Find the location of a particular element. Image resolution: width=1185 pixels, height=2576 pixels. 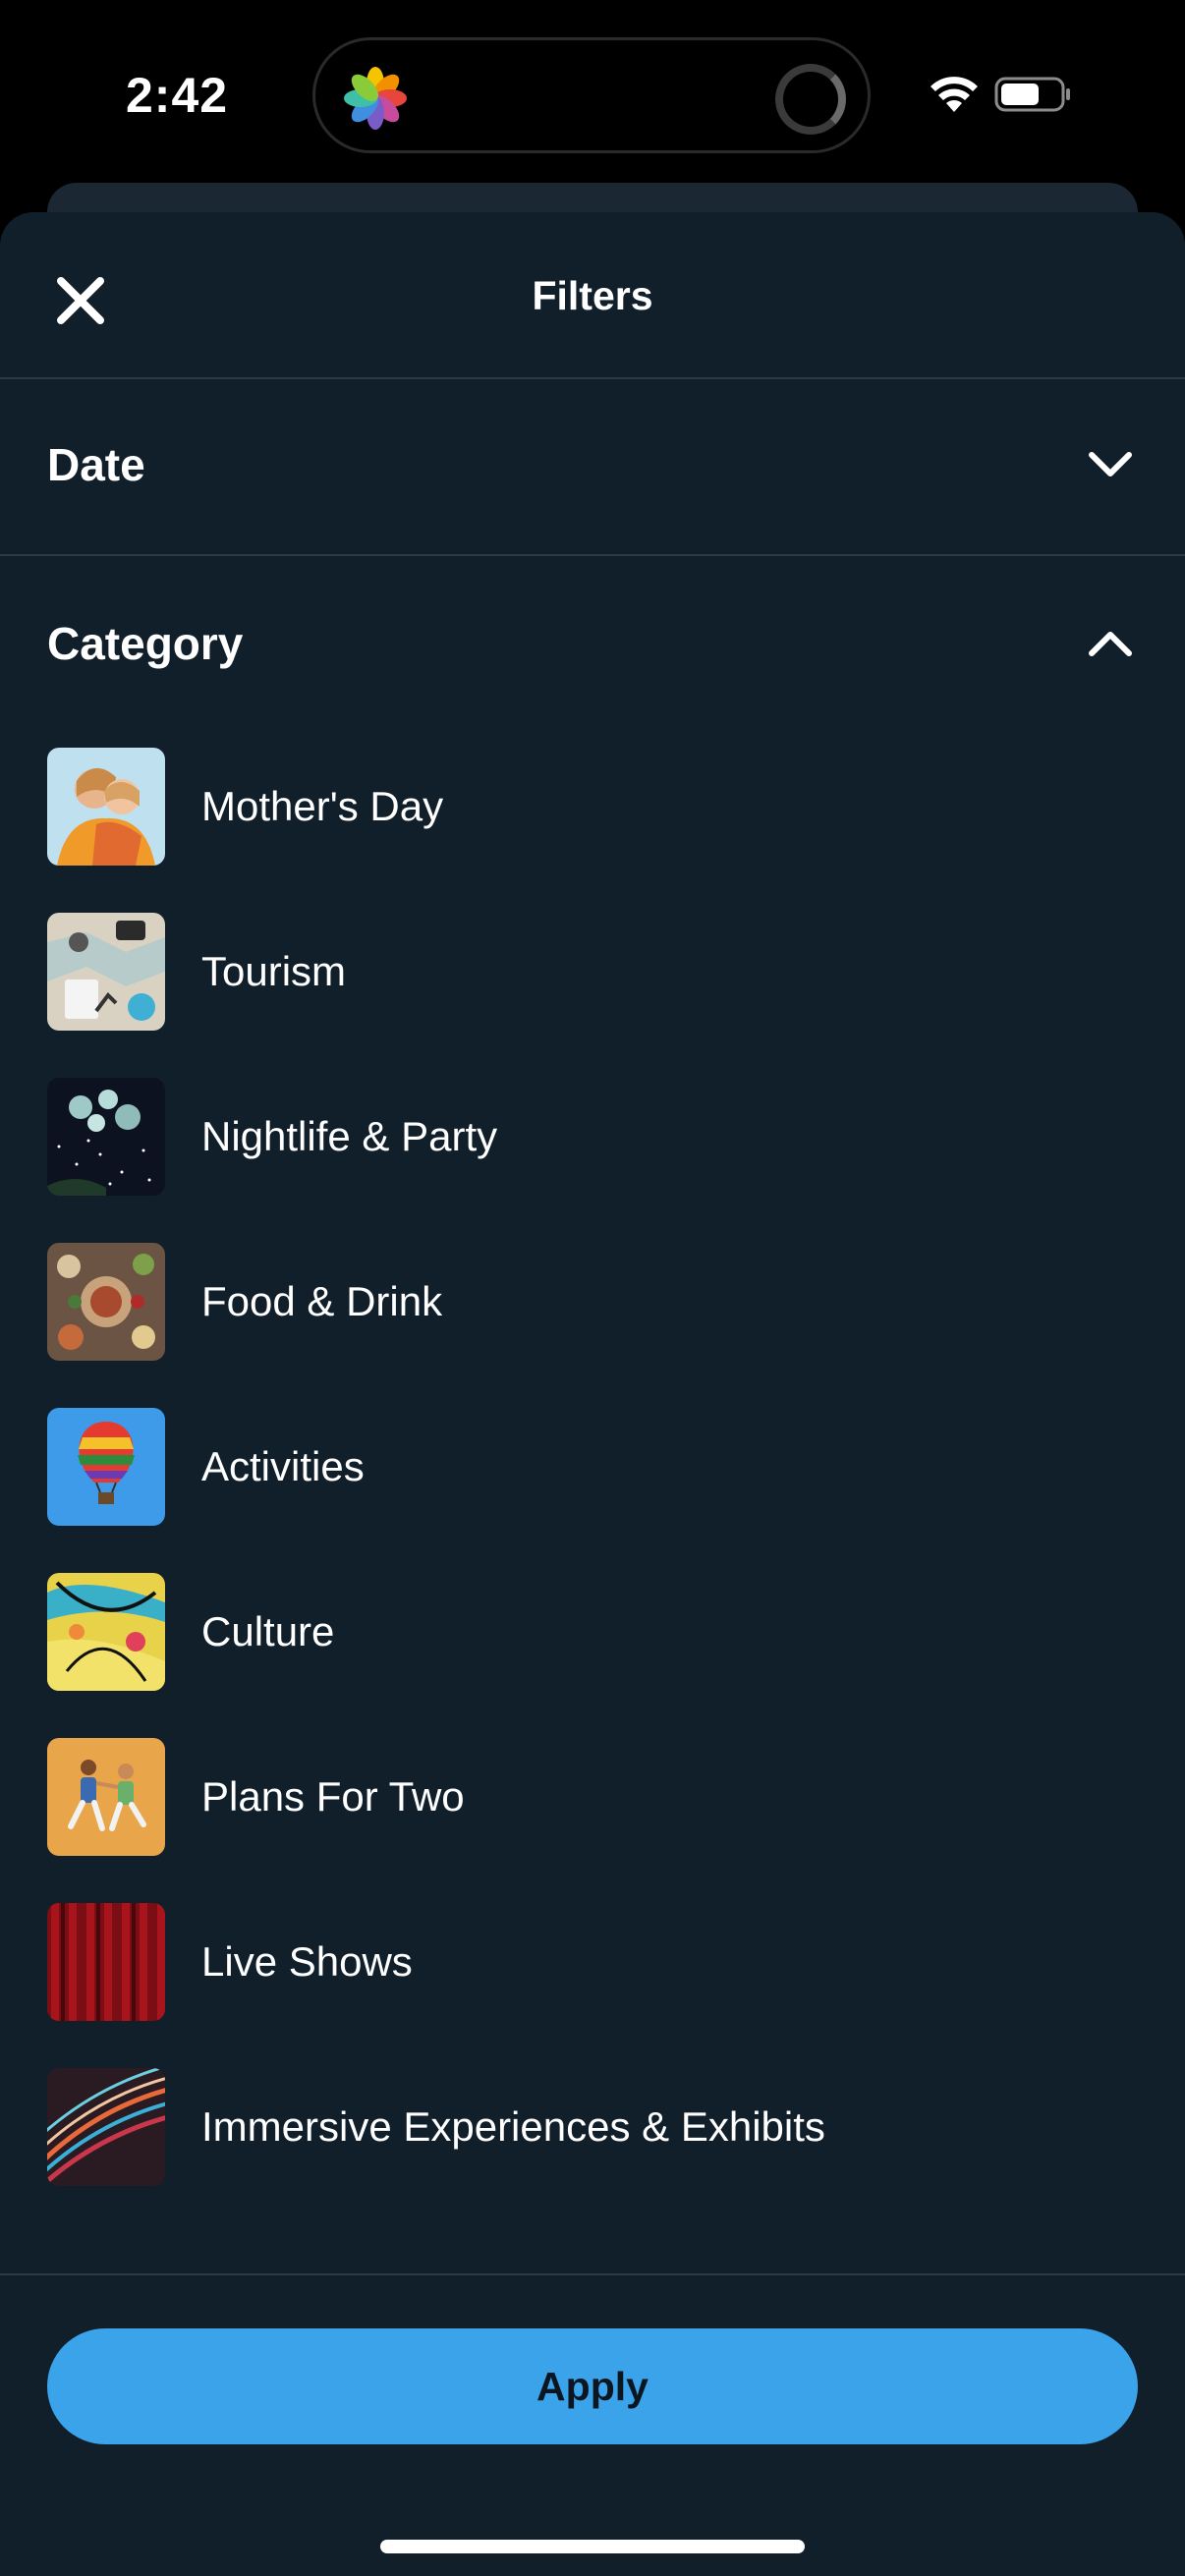

sheet-footer: Apply is located at coordinates (592, 2424).